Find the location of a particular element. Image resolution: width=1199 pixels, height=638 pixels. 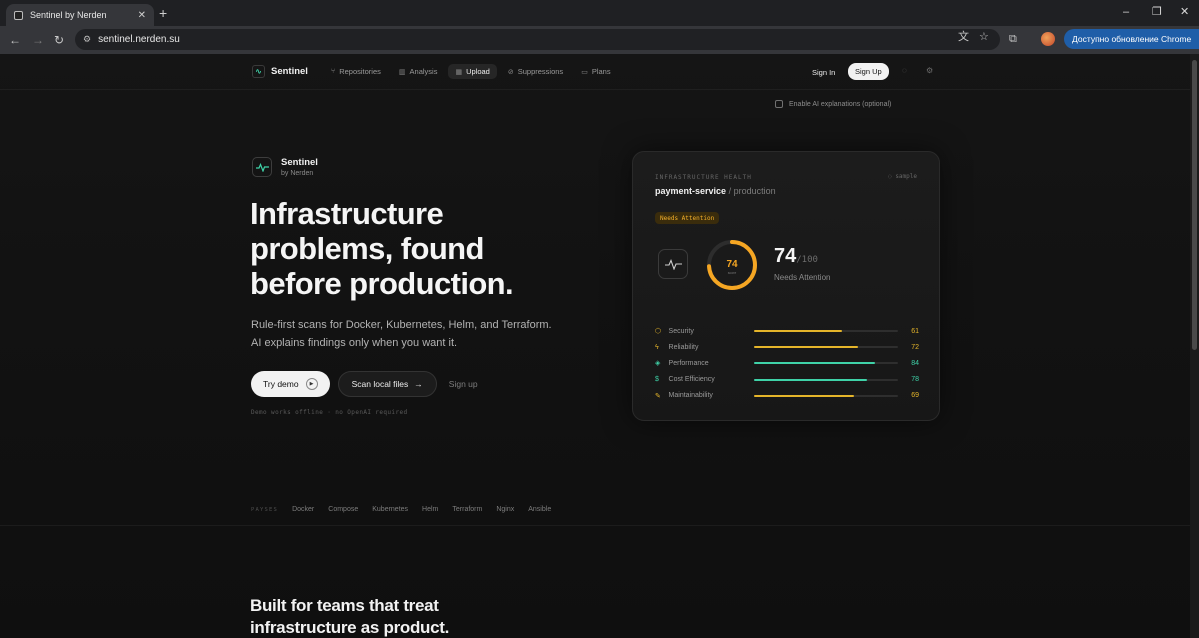

hero-cta-group: Try demo ▶ Scan local files → Sign up is located at coordinates (364, 384).